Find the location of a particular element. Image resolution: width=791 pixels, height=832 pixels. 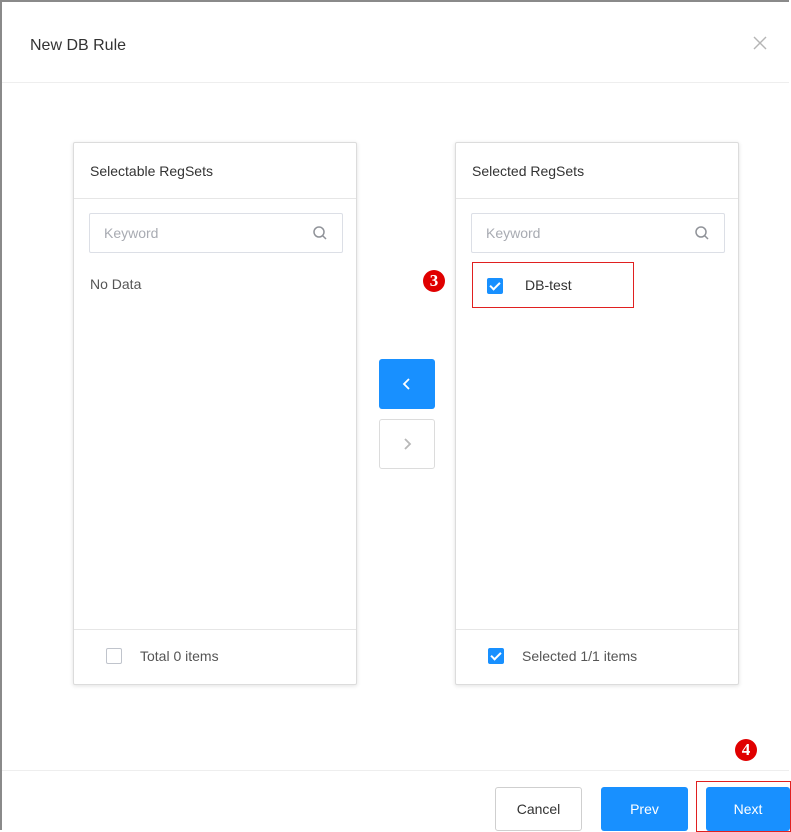

source-search-box is located at coordinates (216, 233).